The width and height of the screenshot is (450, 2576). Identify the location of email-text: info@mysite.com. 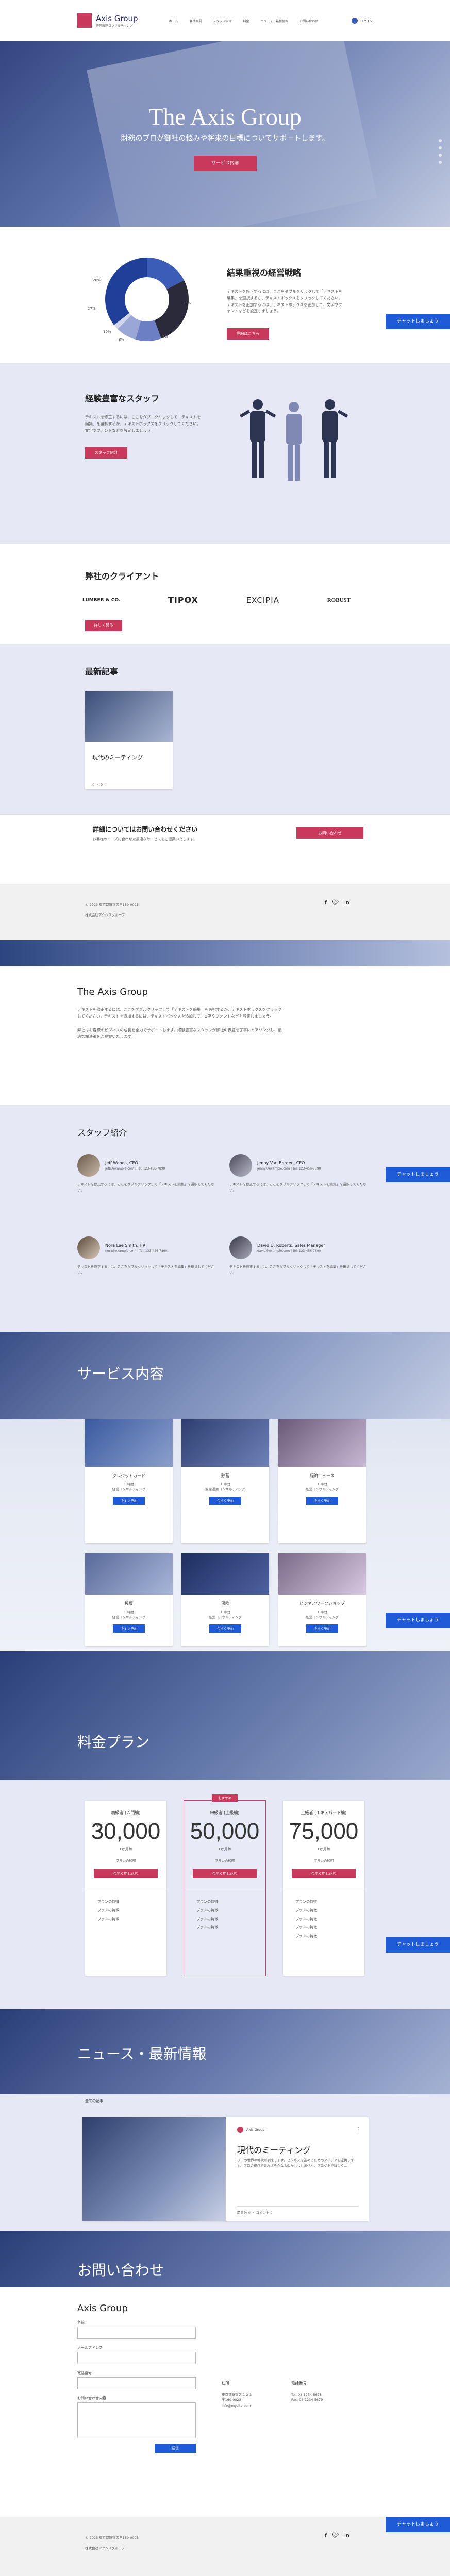
(237, 2406).